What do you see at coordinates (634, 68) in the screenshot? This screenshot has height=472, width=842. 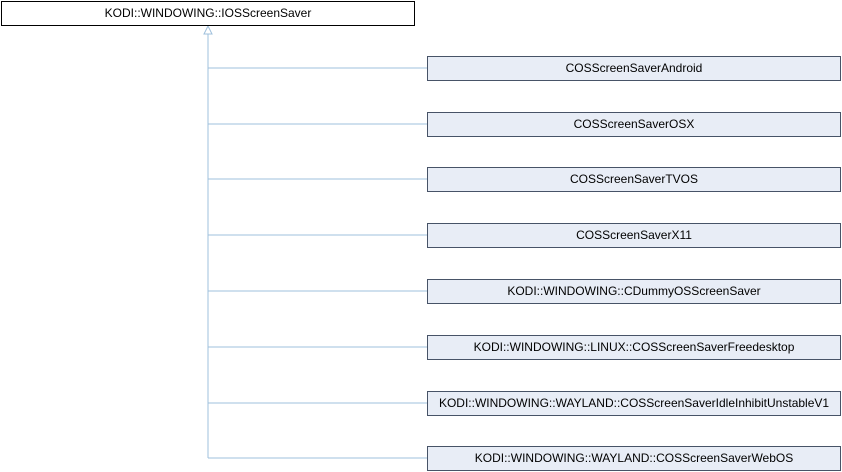 I see `derived-class-node-cosscreensaverandroid: COSScreenSaverAndroid` at bounding box center [634, 68].